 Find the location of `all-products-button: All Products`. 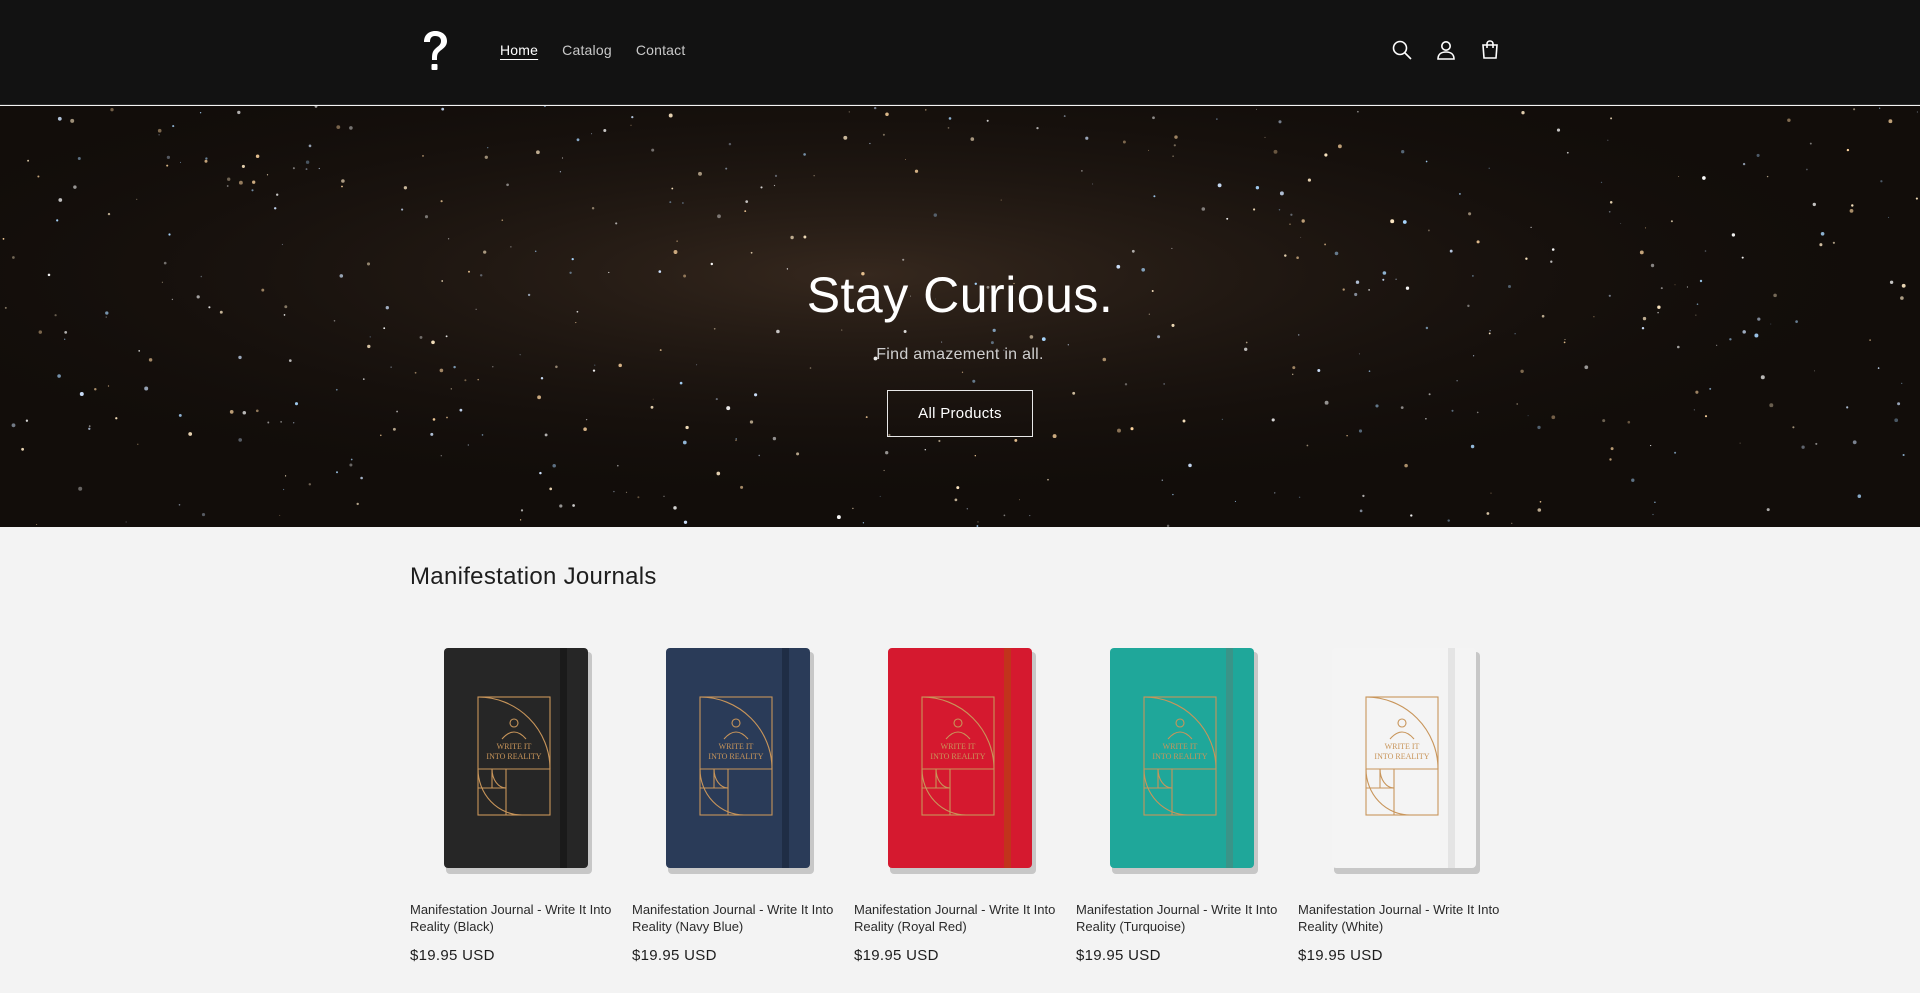

all-products-button: All Products is located at coordinates (960, 413).